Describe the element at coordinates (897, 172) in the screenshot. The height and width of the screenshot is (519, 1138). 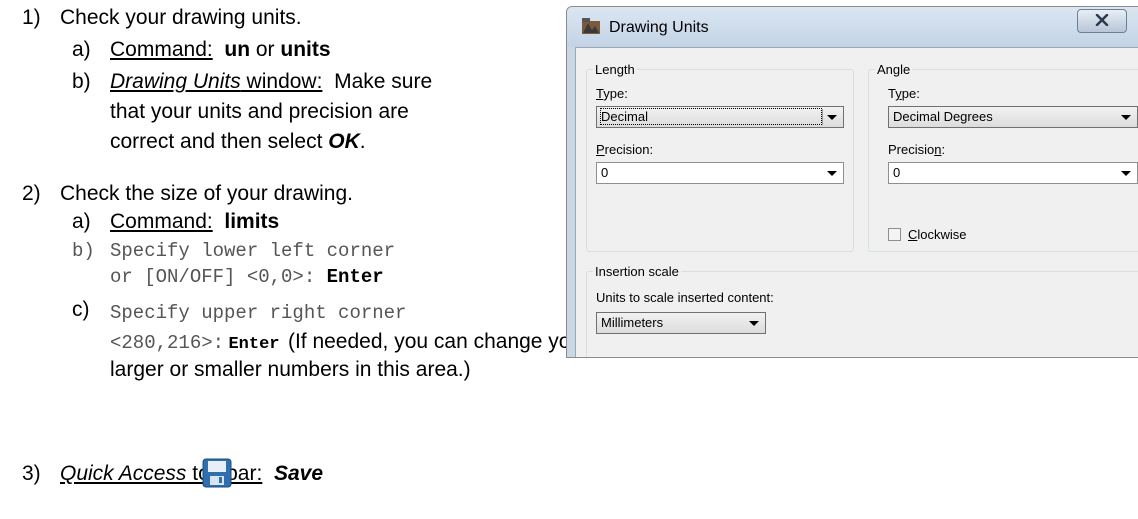
I see `angle-precision-value: 0` at that location.